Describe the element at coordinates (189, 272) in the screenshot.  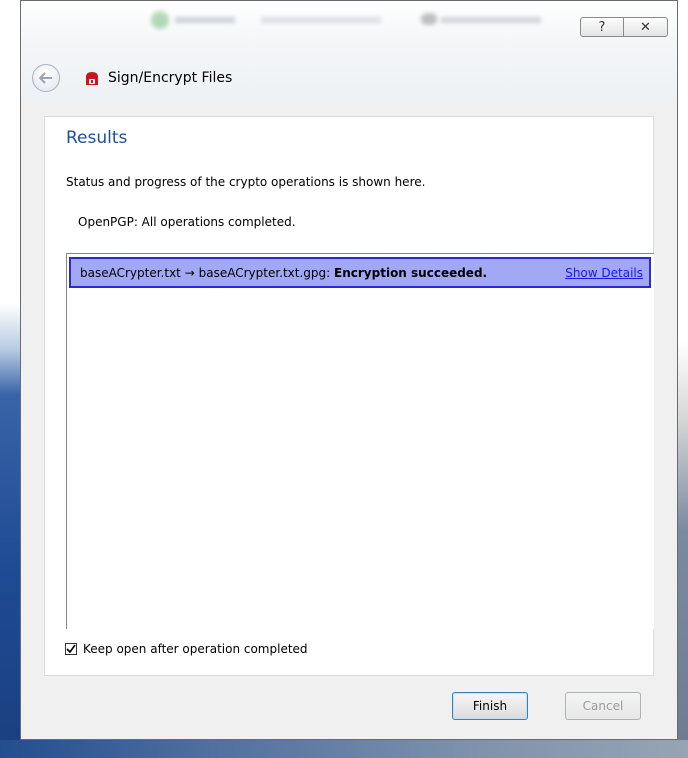
I see `arrow-icon: →` at that location.